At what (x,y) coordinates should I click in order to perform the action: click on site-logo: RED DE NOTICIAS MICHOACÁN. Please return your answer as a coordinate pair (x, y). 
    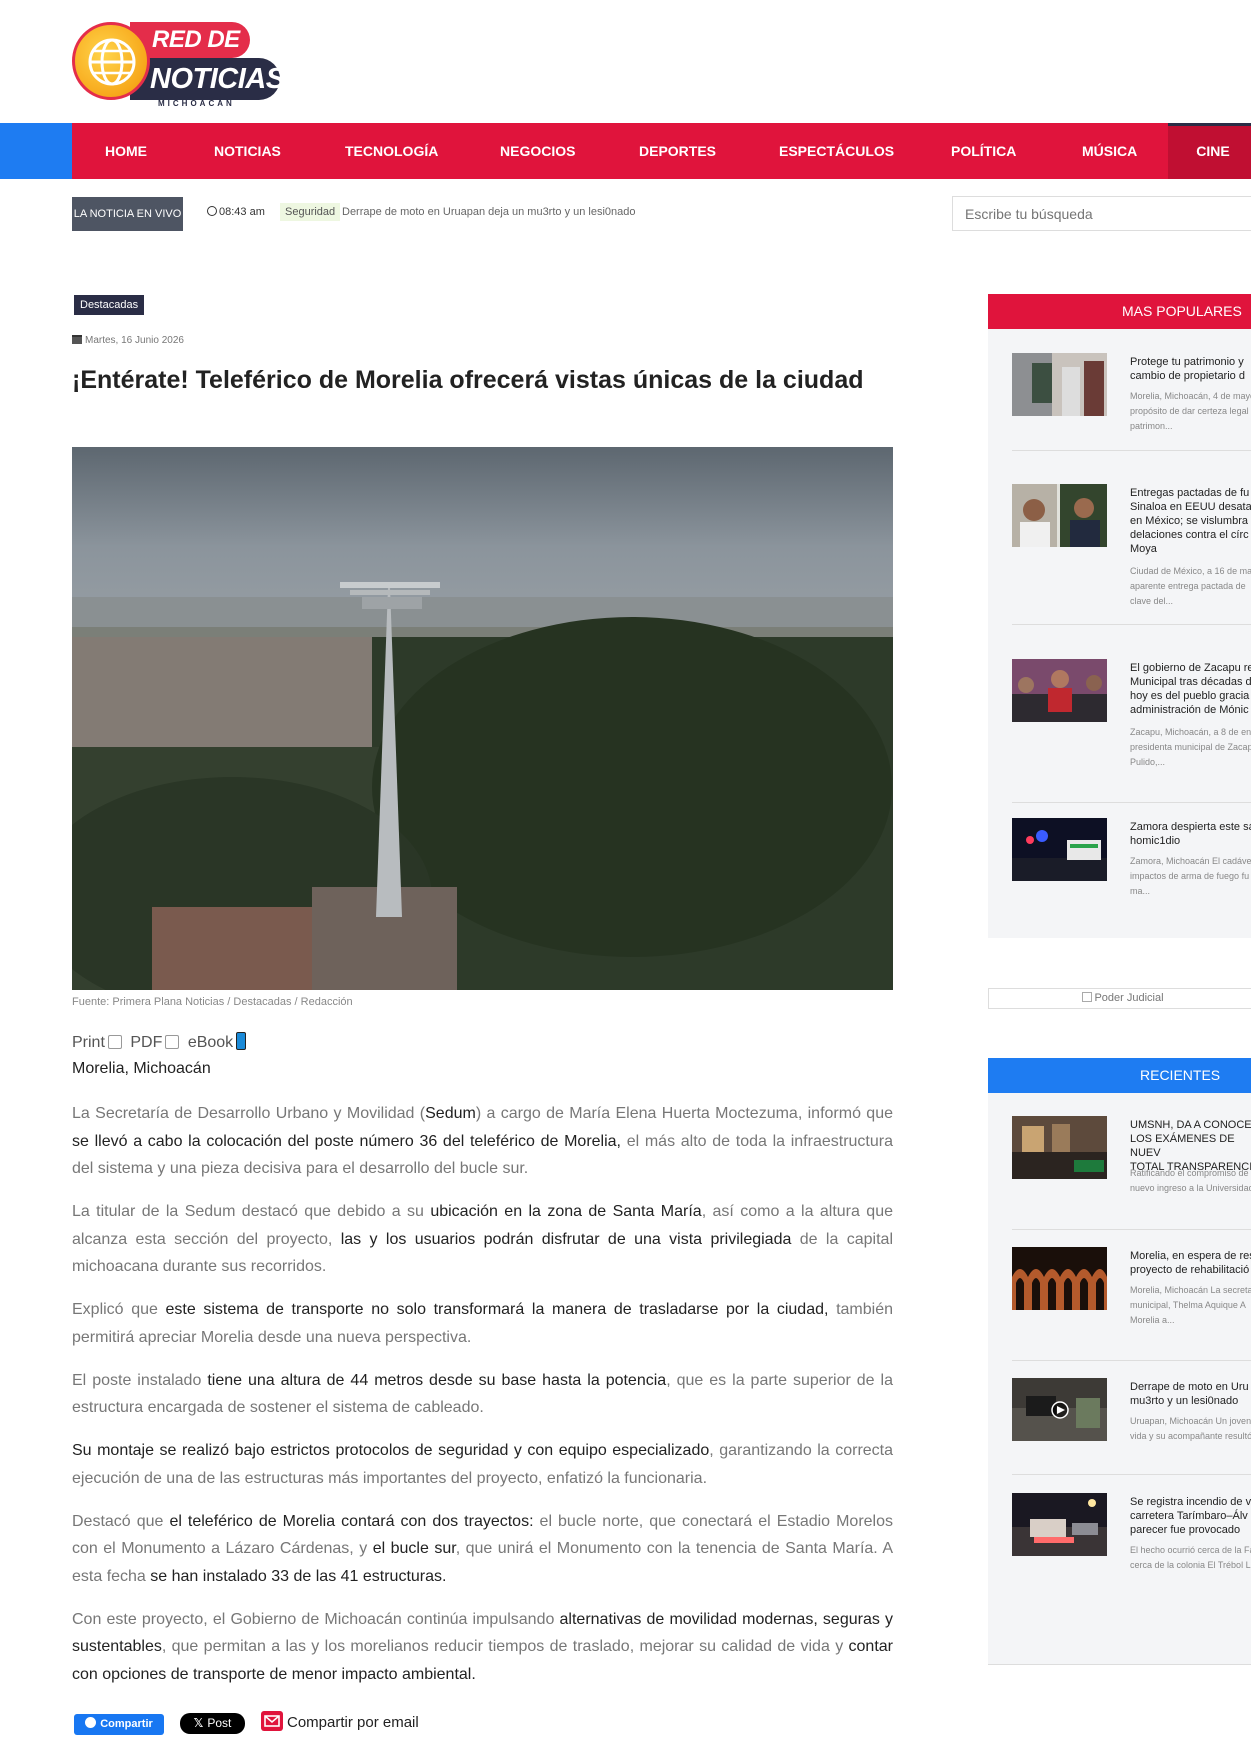
    Looking at the image, I should click on (177, 64).